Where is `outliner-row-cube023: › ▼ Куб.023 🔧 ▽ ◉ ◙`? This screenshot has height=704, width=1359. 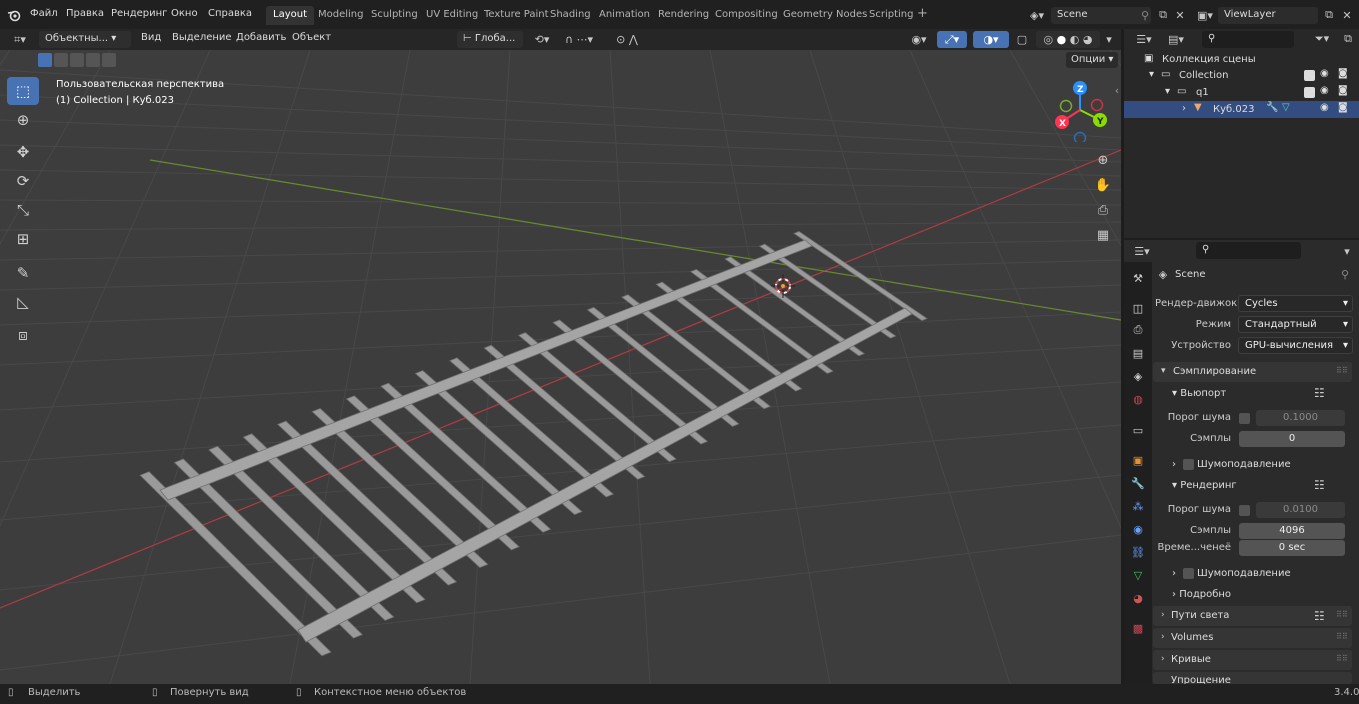
outliner-row-cube023: › ▼ Куб.023 🔧 ▽ ◉ ◙ is located at coordinates (1241, 109).